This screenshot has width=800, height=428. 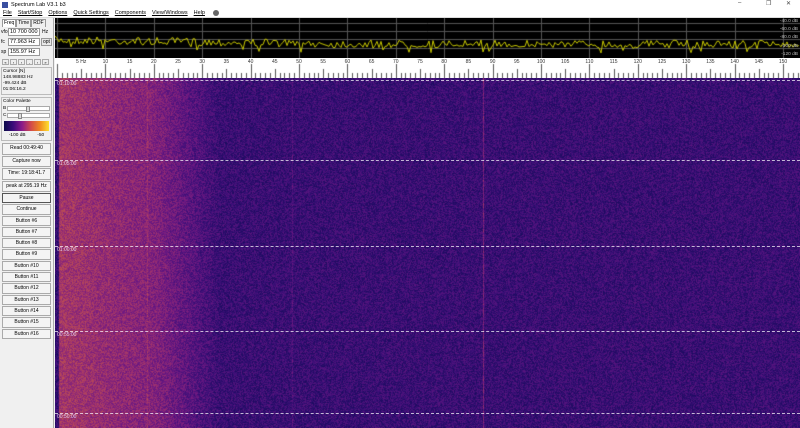 I want to click on freq-tick-label: 85, so click(x=468, y=62).